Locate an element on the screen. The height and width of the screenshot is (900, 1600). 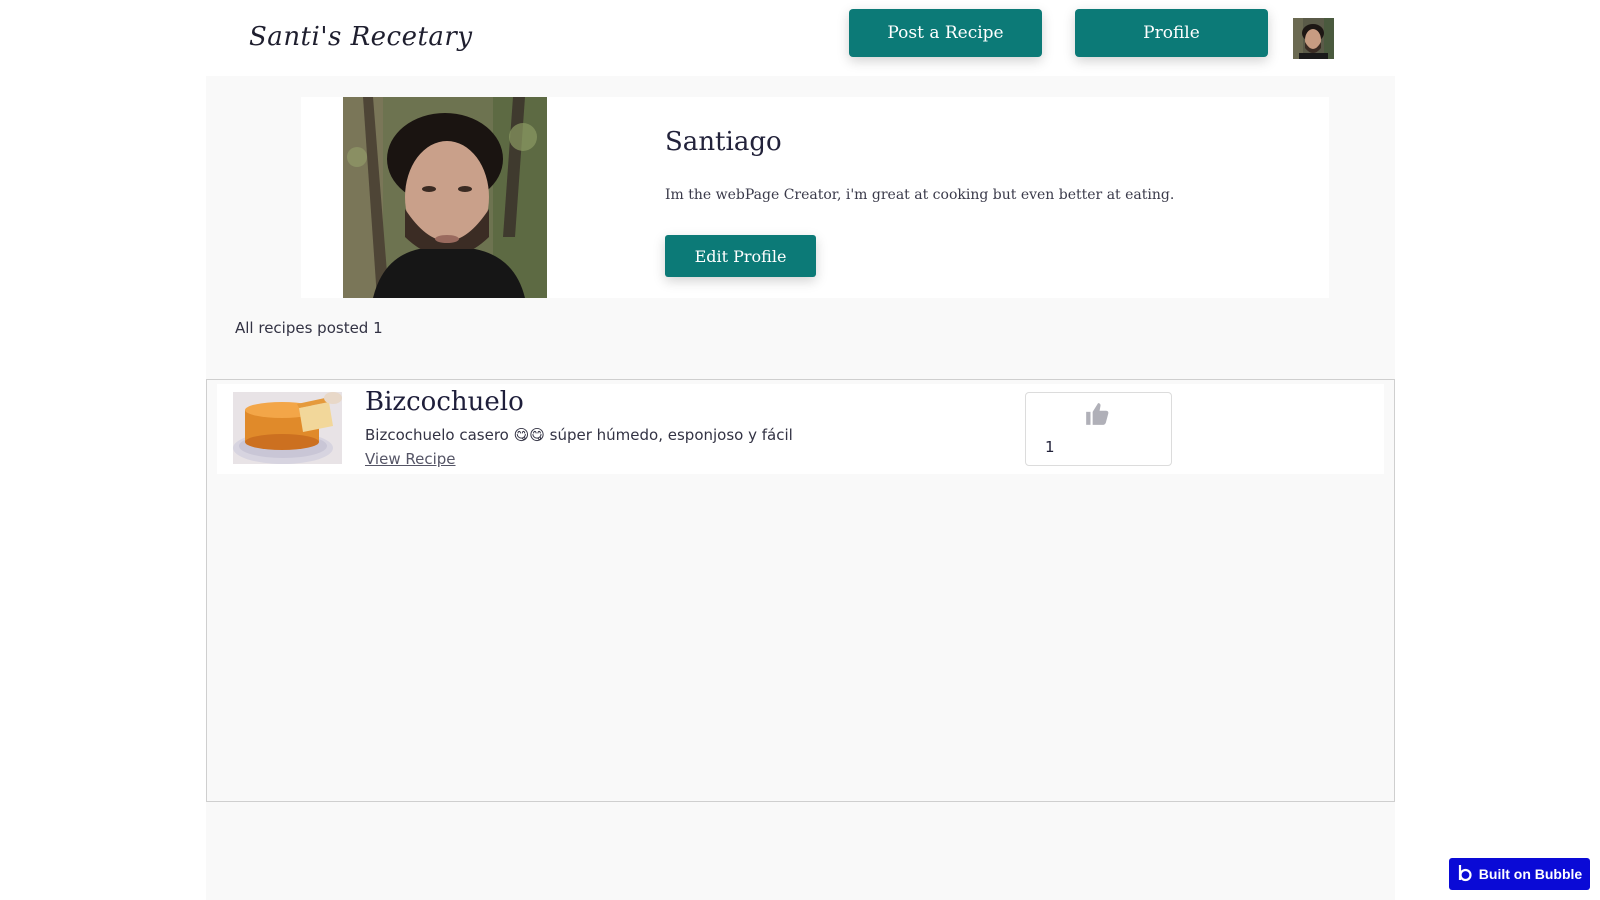
view-recipe-link: View Recipe is located at coordinates (410, 459).